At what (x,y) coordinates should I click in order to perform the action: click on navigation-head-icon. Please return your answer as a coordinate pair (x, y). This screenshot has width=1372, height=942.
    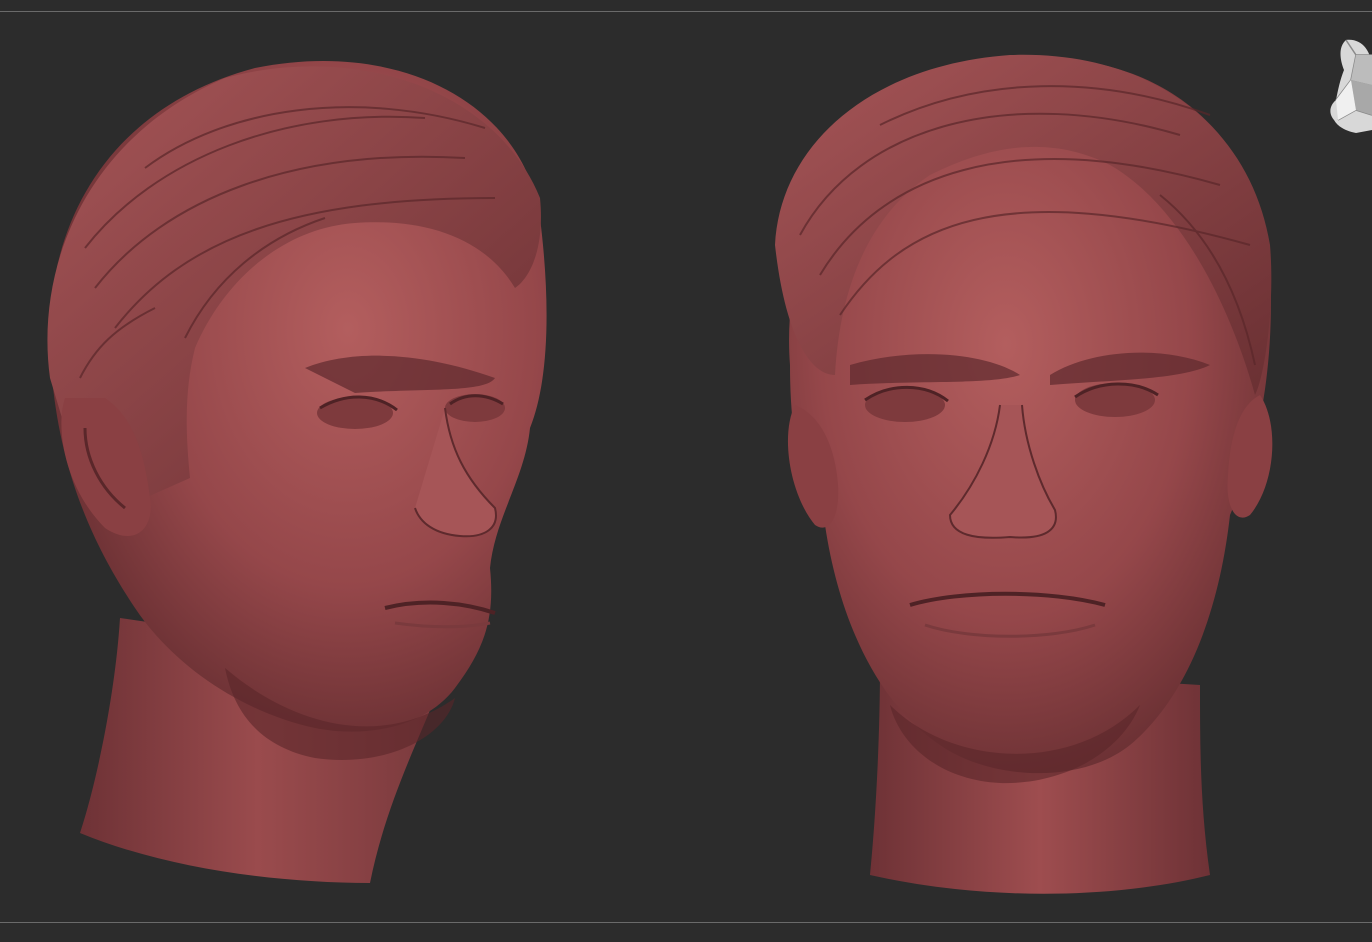
    Looking at the image, I should click on (1349, 85).